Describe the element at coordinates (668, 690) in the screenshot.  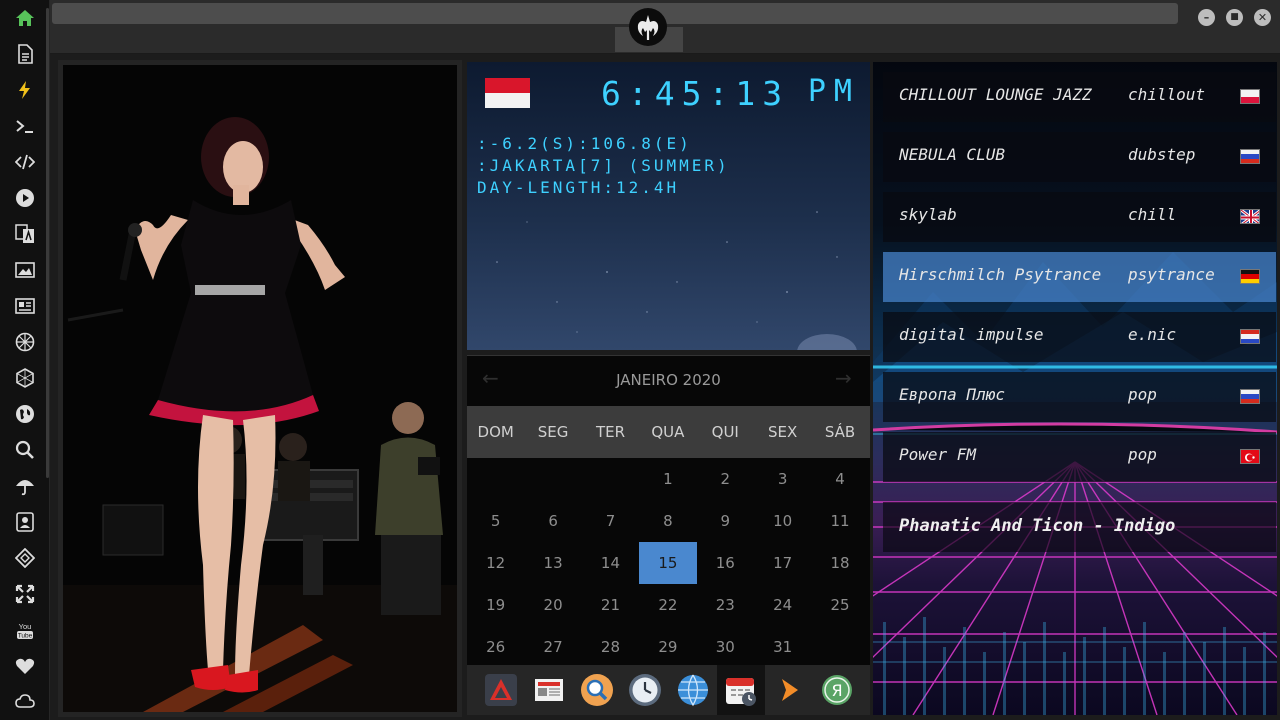
I see `app-dock: Я` at that location.